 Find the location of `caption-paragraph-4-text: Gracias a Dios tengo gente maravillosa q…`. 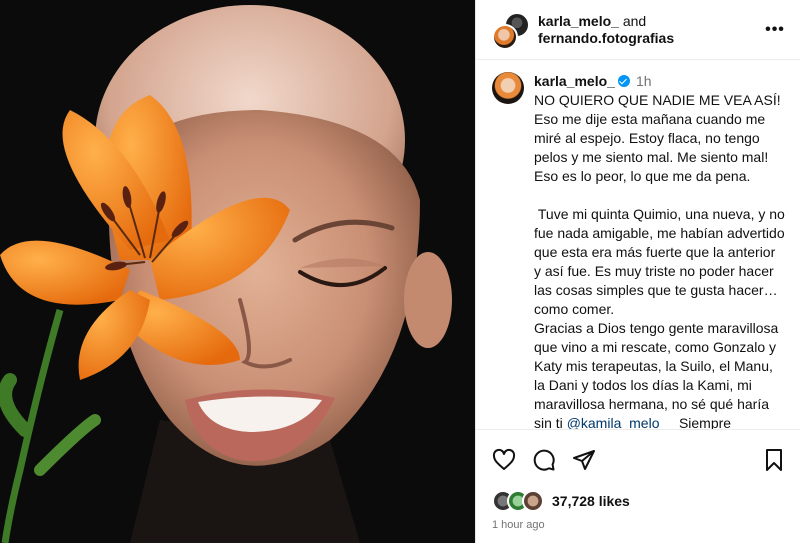

caption-paragraph-4-text: Gracias a Dios tengo gente maravillosa q… is located at coordinates (656, 374).